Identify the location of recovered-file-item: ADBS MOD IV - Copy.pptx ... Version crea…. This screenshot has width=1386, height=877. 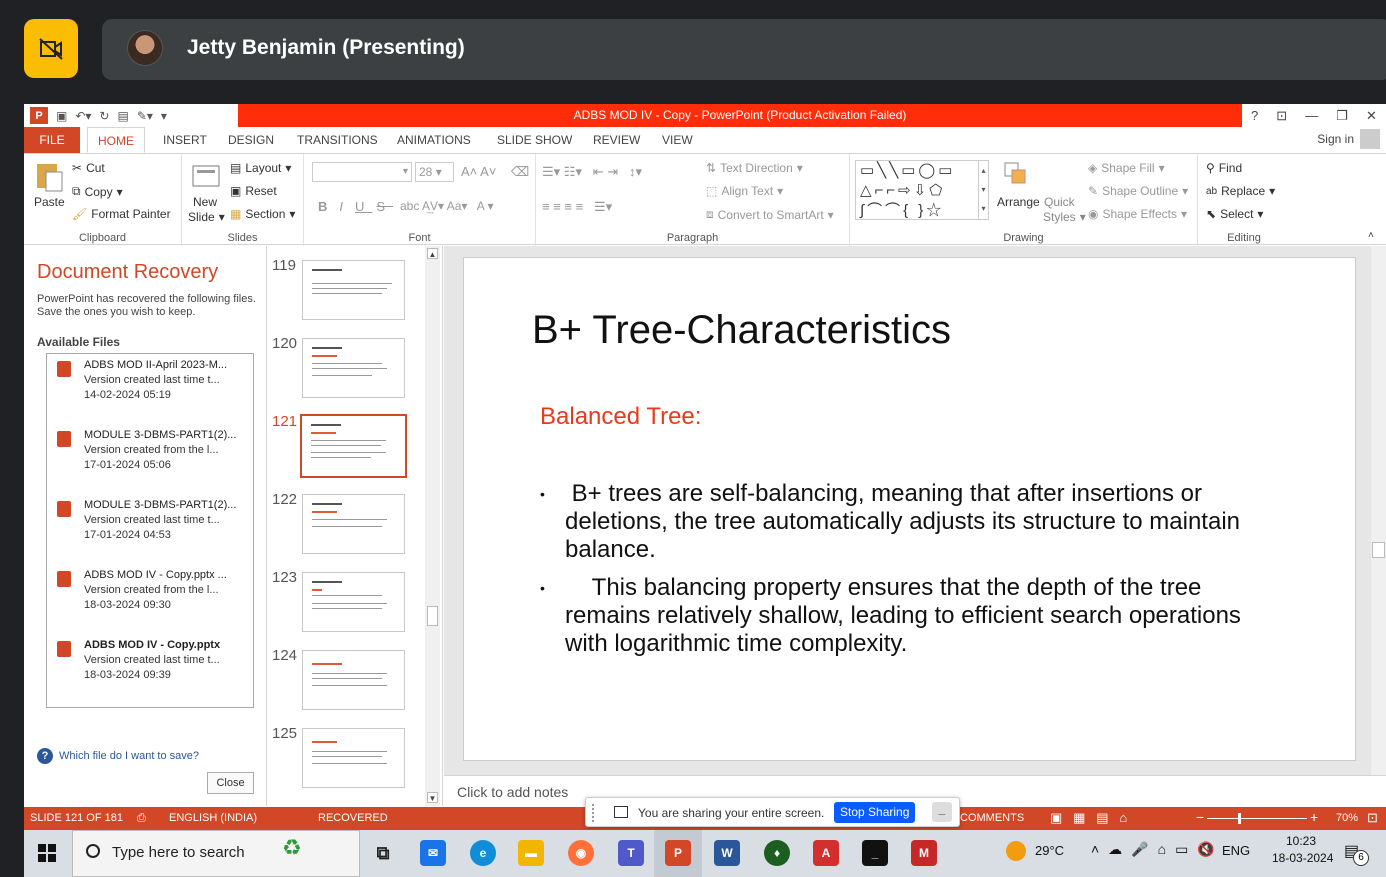
(152, 599).